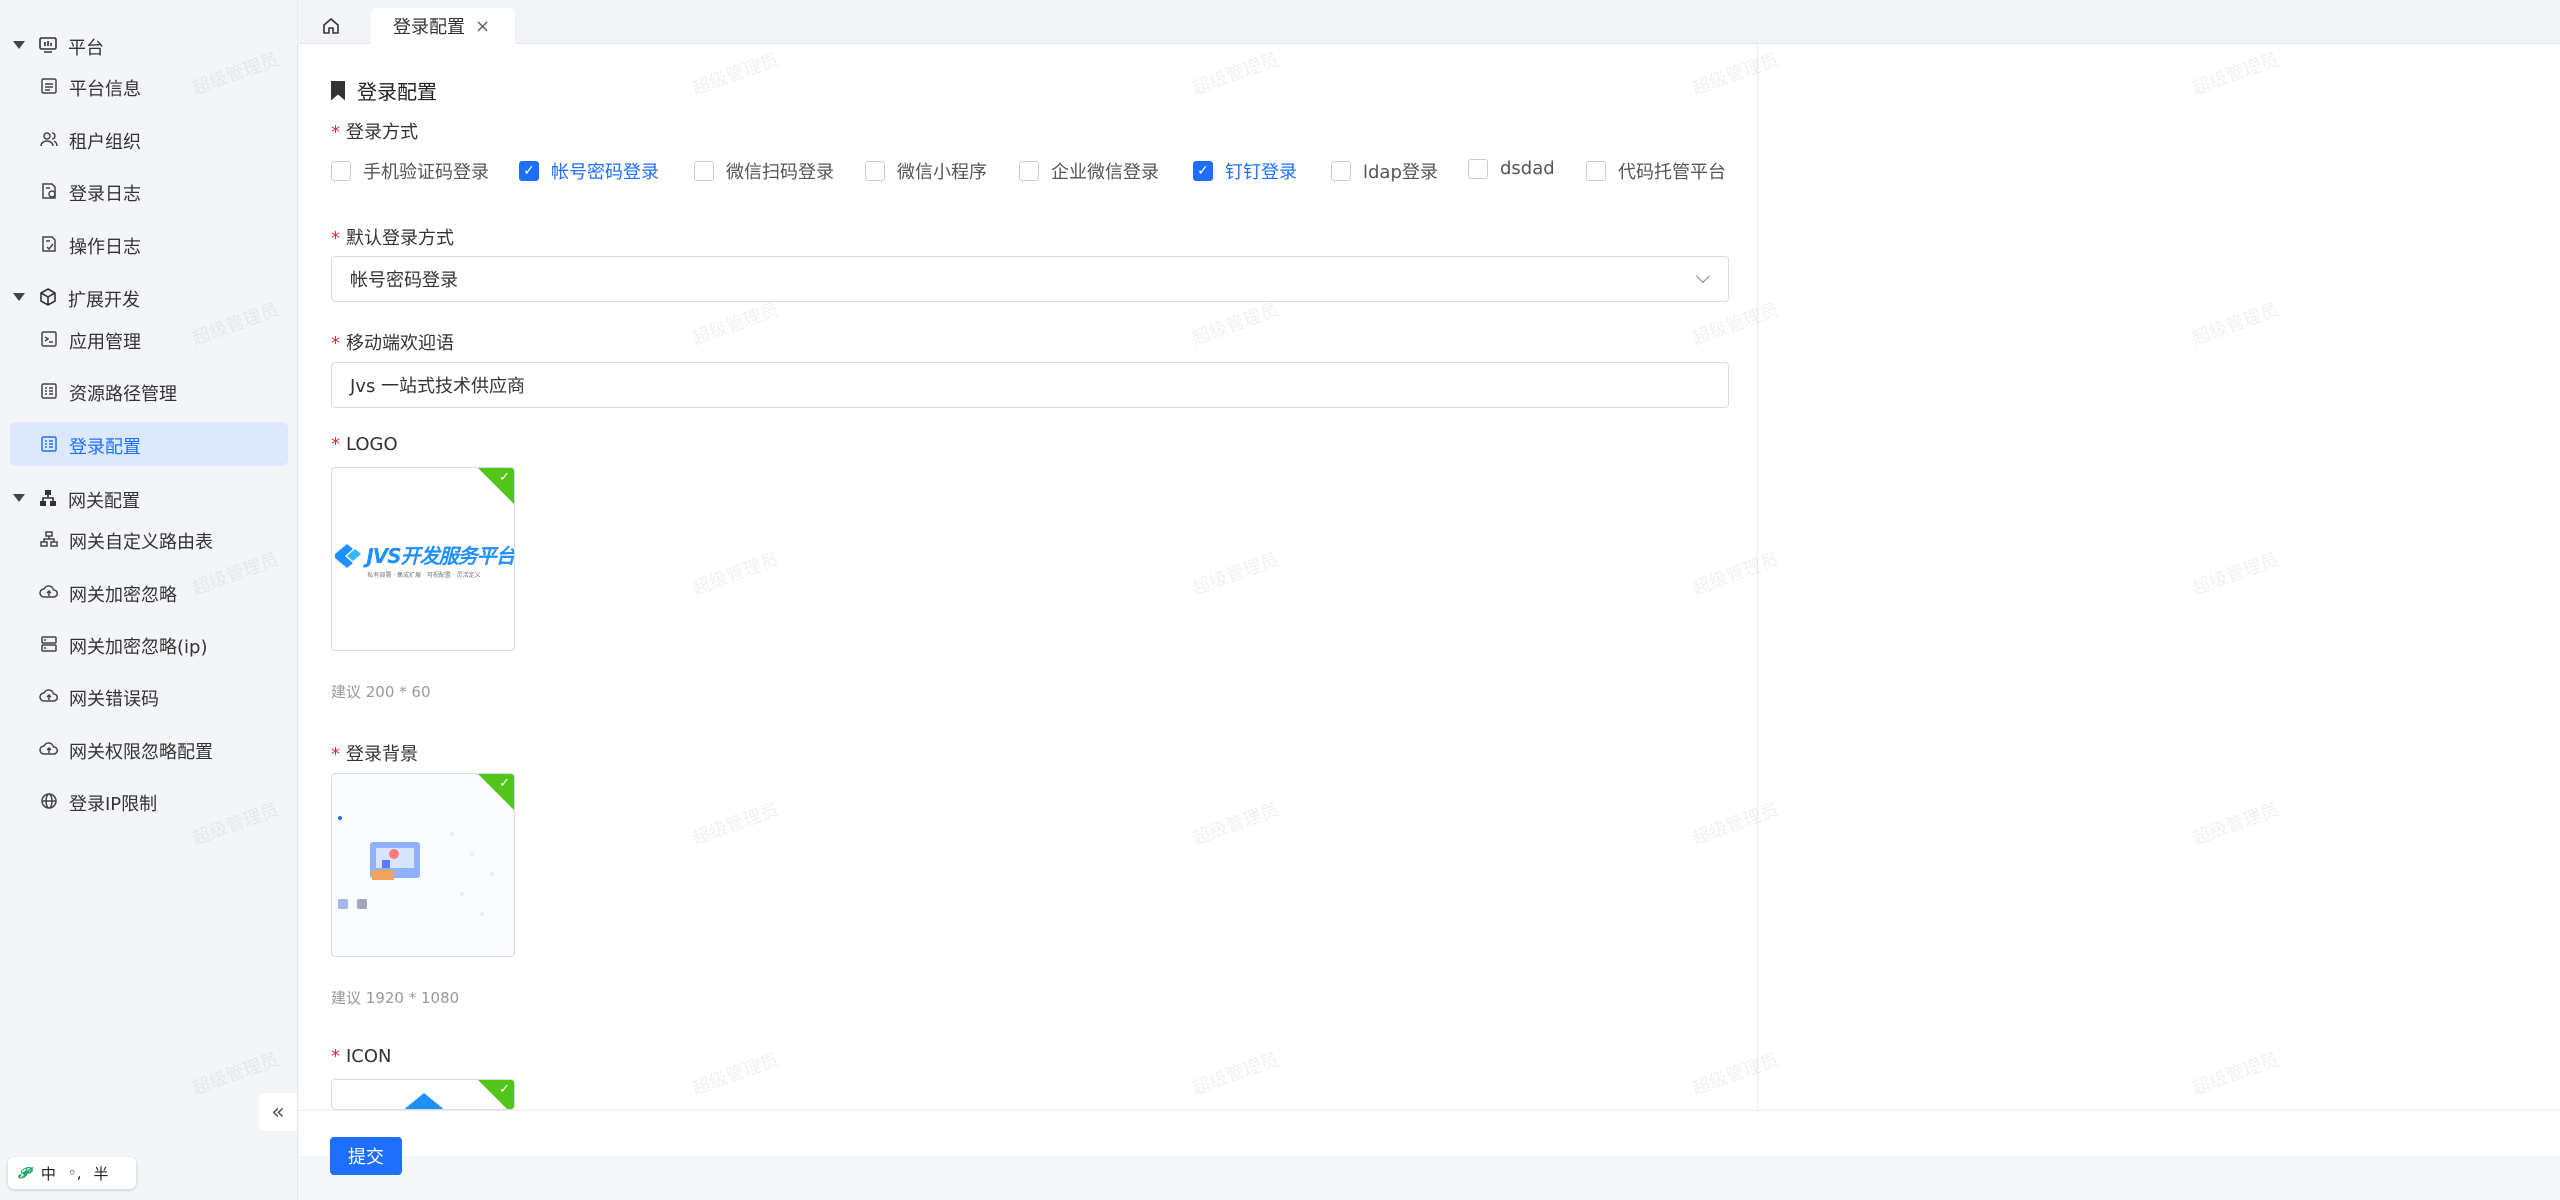 This screenshot has height=1200, width=2560. What do you see at coordinates (423, 865) in the screenshot?
I see `background-upload: ✓` at bounding box center [423, 865].